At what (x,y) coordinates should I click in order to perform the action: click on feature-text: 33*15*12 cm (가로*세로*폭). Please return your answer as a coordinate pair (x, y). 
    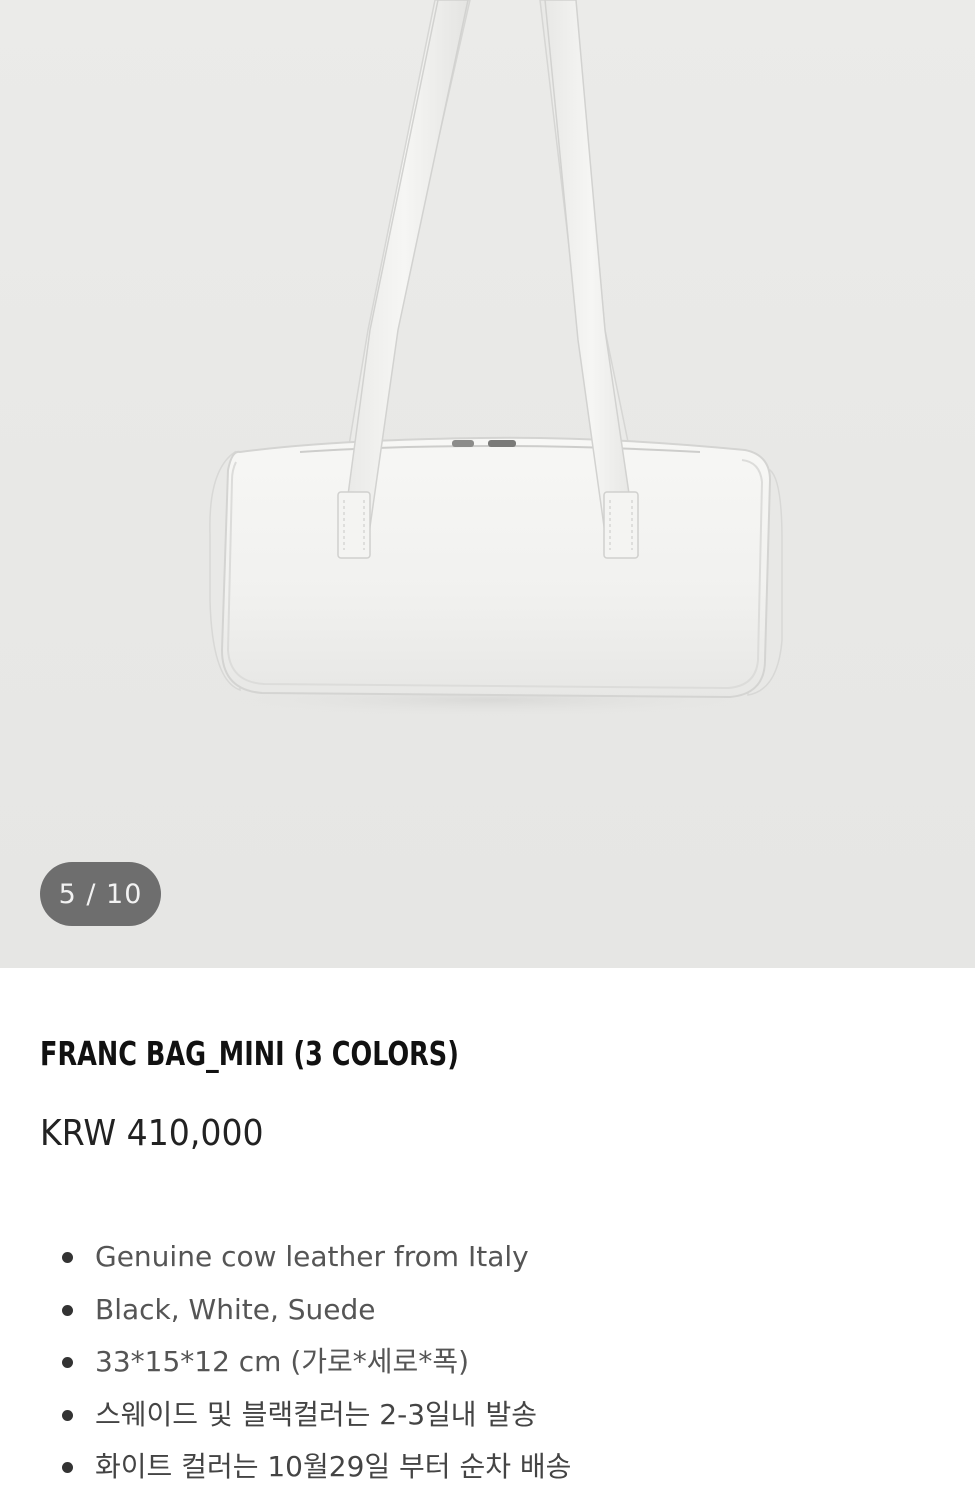
    Looking at the image, I should click on (282, 1361).